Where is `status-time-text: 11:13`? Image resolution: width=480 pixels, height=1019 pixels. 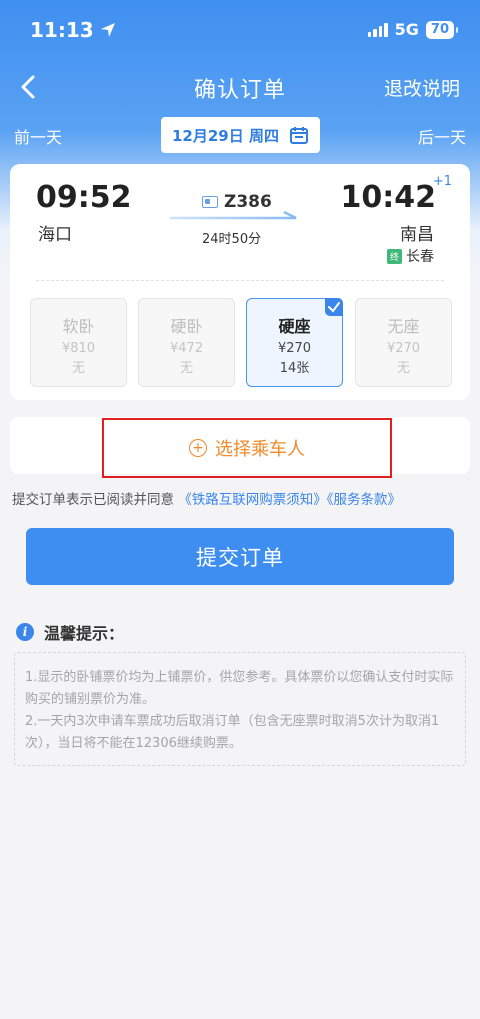 status-time-text: 11:13 is located at coordinates (62, 30).